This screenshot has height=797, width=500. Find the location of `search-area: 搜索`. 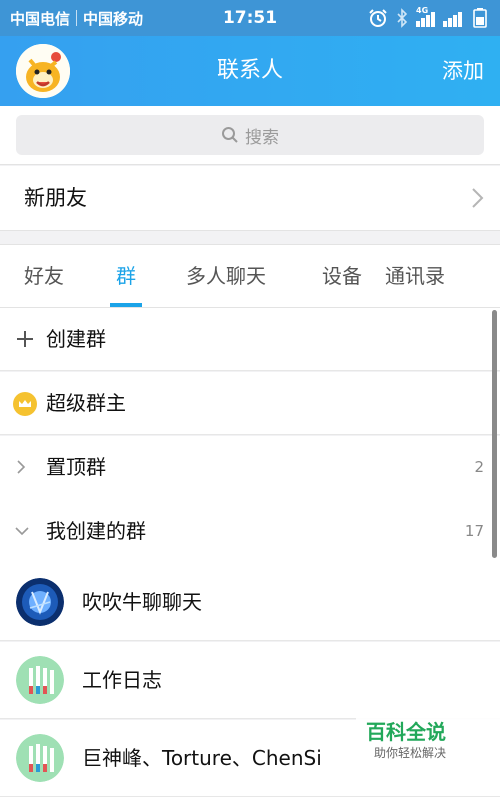

search-area: 搜索 is located at coordinates (250, 135).